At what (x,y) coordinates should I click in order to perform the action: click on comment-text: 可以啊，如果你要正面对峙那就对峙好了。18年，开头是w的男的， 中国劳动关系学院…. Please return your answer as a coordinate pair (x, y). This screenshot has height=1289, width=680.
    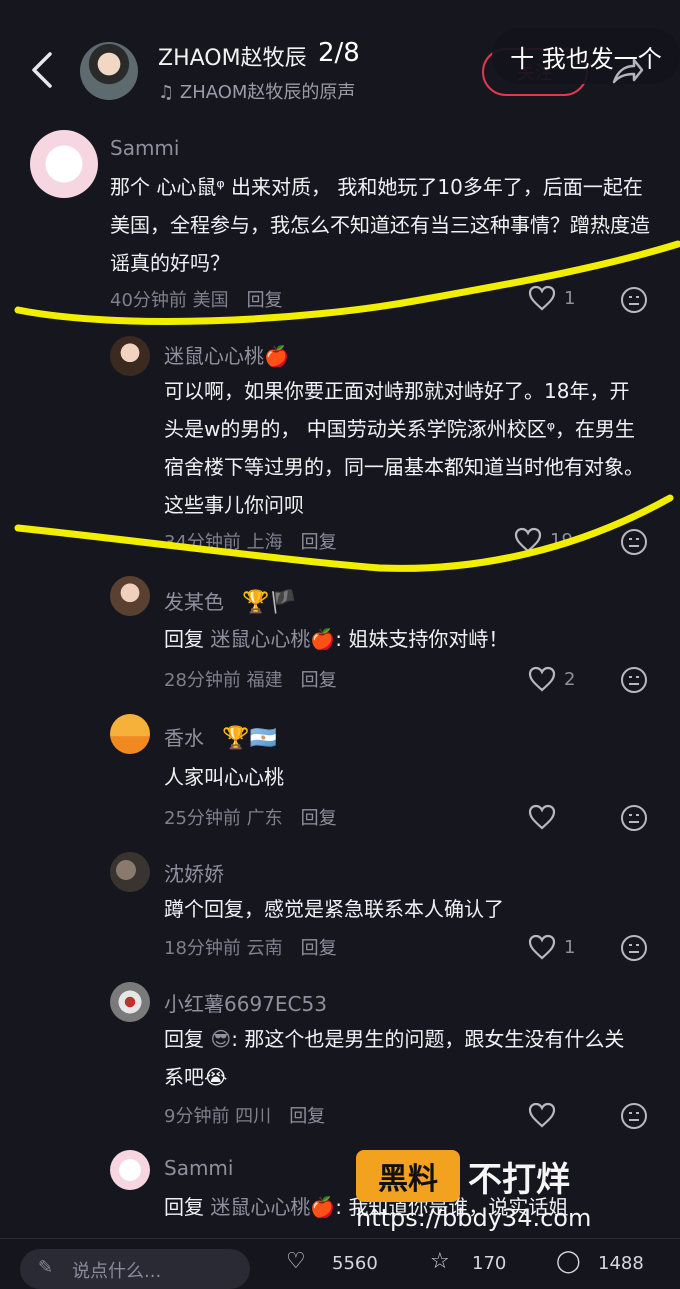
    Looking at the image, I should click on (404, 448).